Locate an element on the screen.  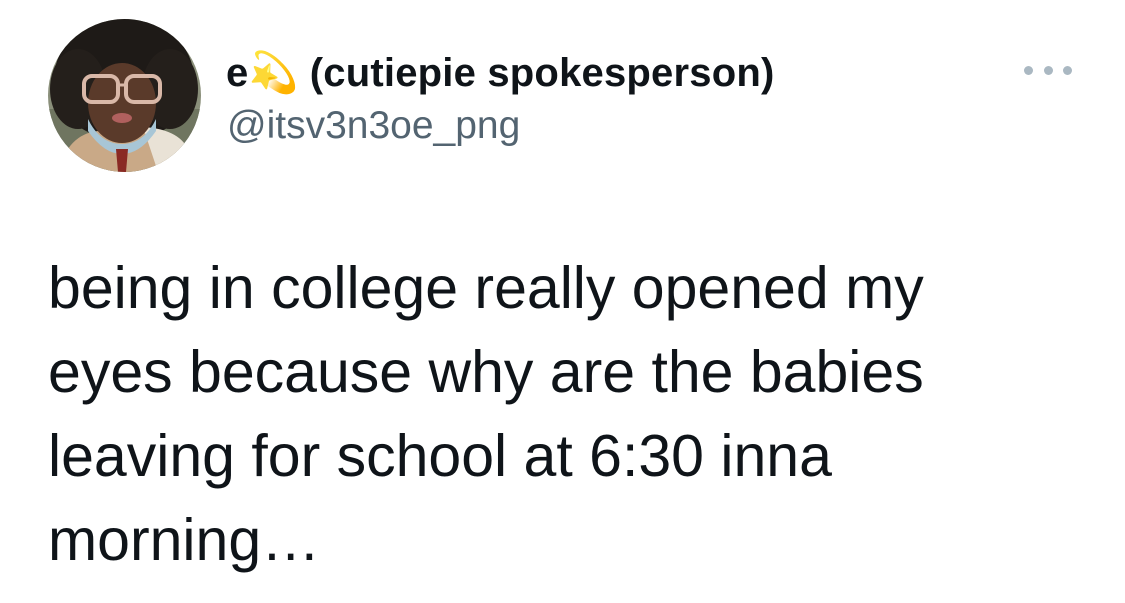
more-options-button is located at coordinates (1048, 70).